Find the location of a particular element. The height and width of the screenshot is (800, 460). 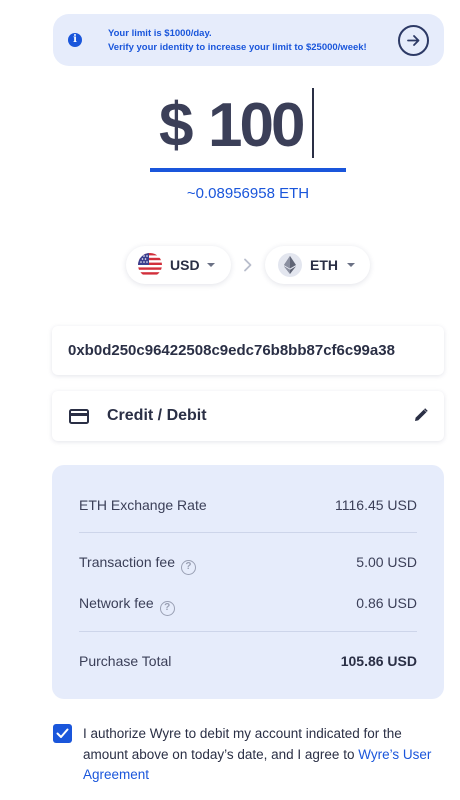

arrow-right-icon is located at coordinates (413, 40).